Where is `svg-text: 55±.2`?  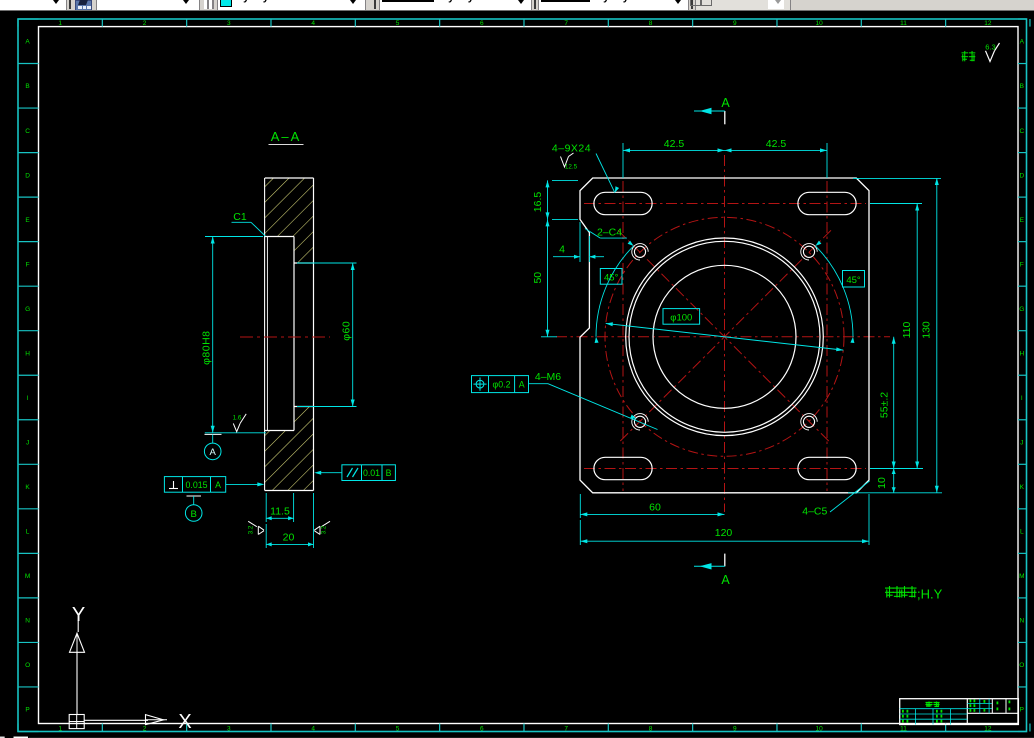 svg-text: 55±.2 is located at coordinates (885, 405).